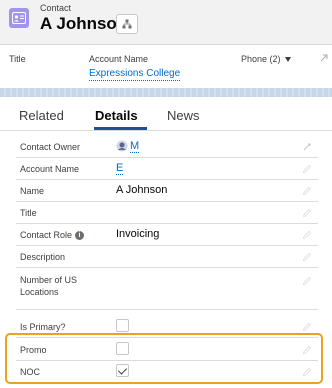 The height and width of the screenshot is (388, 332). What do you see at coordinates (49, 286) in the screenshot?
I see `us-locations-label: Number of US Locations` at bounding box center [49, 286].